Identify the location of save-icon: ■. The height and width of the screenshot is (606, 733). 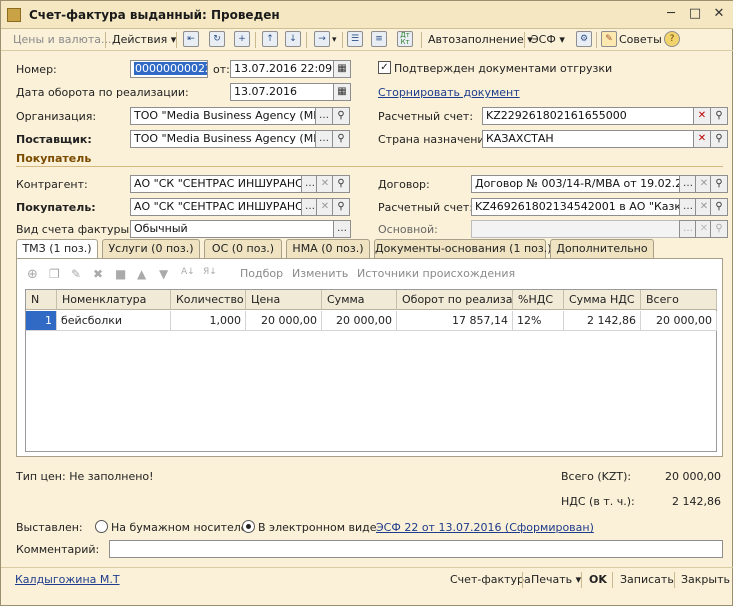
(123, 275).